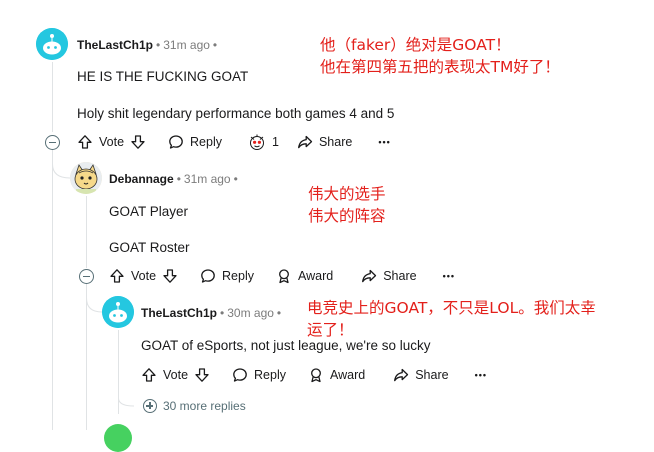 This screenshot has height=452, width=654. I want to click on comment-line: GOAT Player, so click(149, 211).